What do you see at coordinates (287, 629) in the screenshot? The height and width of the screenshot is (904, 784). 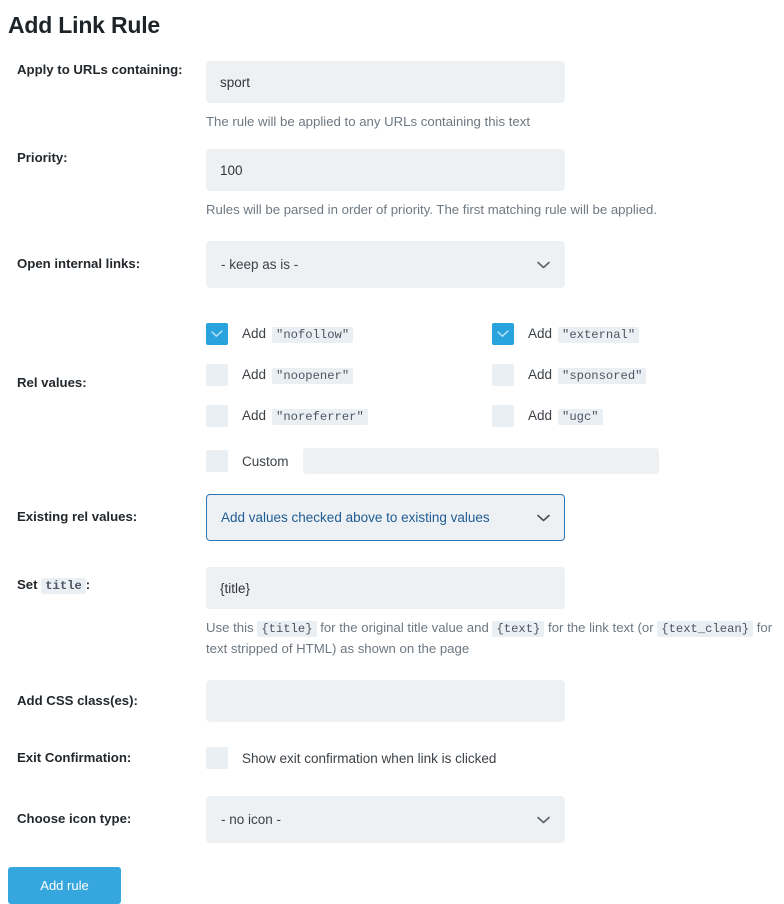 I see `set-title-help-code-title: {title}` at bounding box center [287, 629].